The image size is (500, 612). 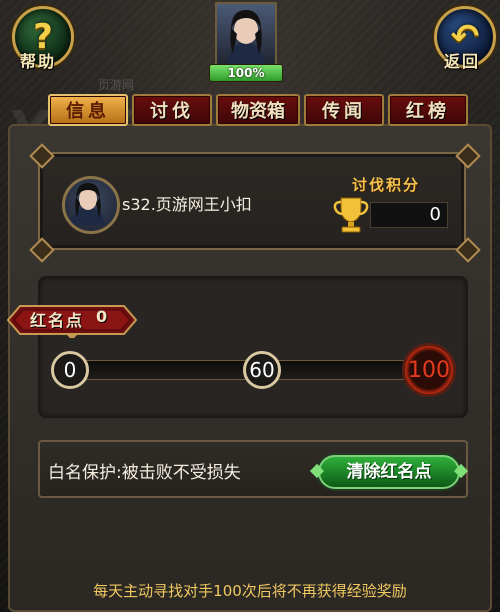 I want to click on tab-info: 信息, so click(x=88, y=110).